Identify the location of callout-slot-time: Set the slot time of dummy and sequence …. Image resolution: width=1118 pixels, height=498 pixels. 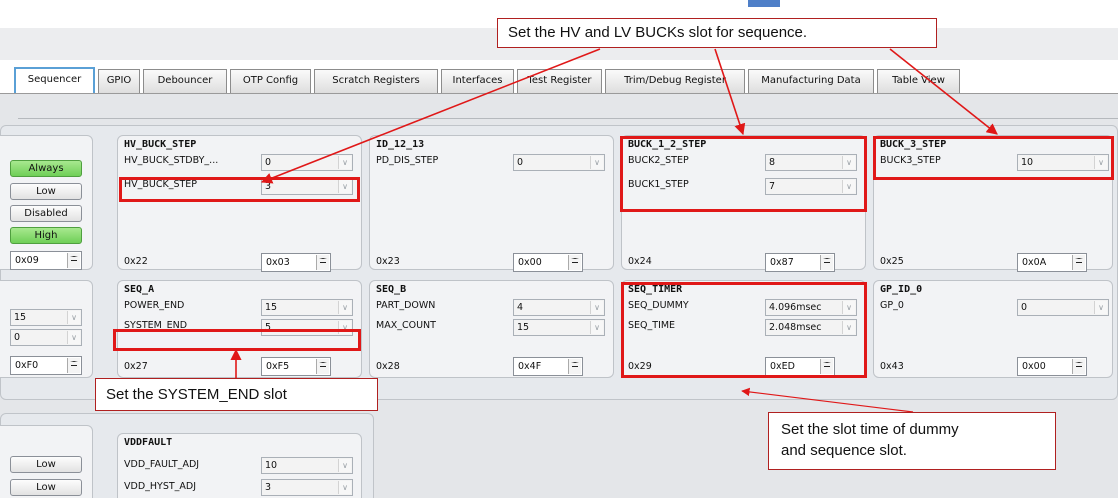
(912, 441).